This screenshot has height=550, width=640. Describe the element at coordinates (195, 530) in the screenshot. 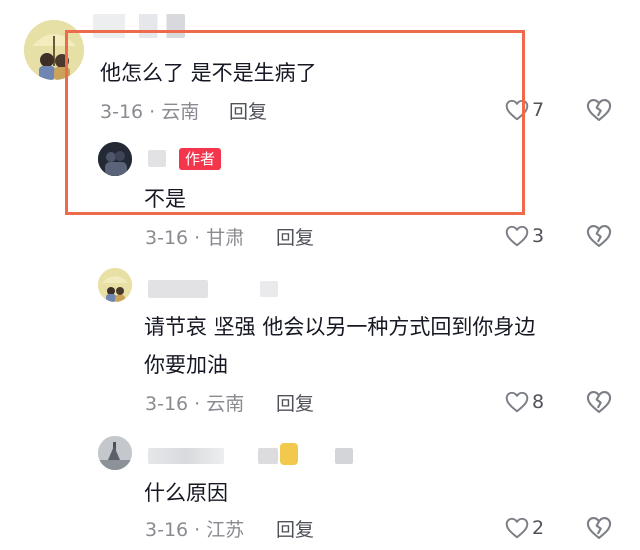

I see `comment-meta: 3-16 · 江苏` at that location.